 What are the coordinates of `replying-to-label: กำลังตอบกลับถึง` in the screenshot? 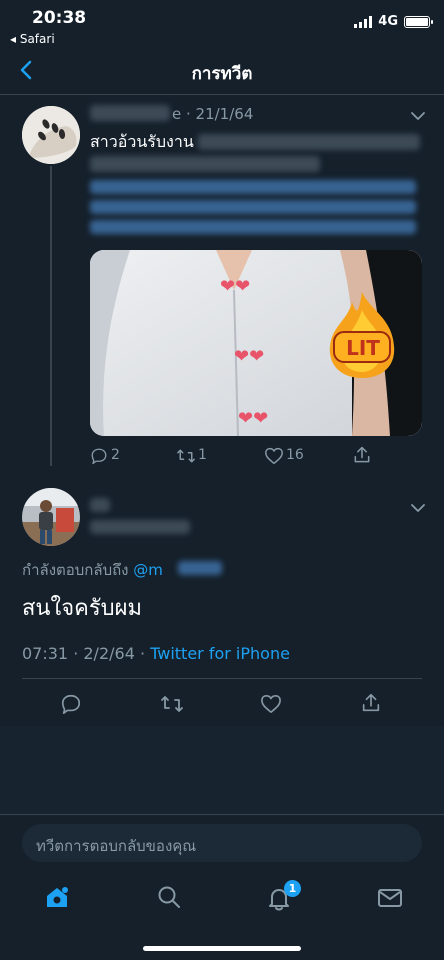 It's located at (75, 570).